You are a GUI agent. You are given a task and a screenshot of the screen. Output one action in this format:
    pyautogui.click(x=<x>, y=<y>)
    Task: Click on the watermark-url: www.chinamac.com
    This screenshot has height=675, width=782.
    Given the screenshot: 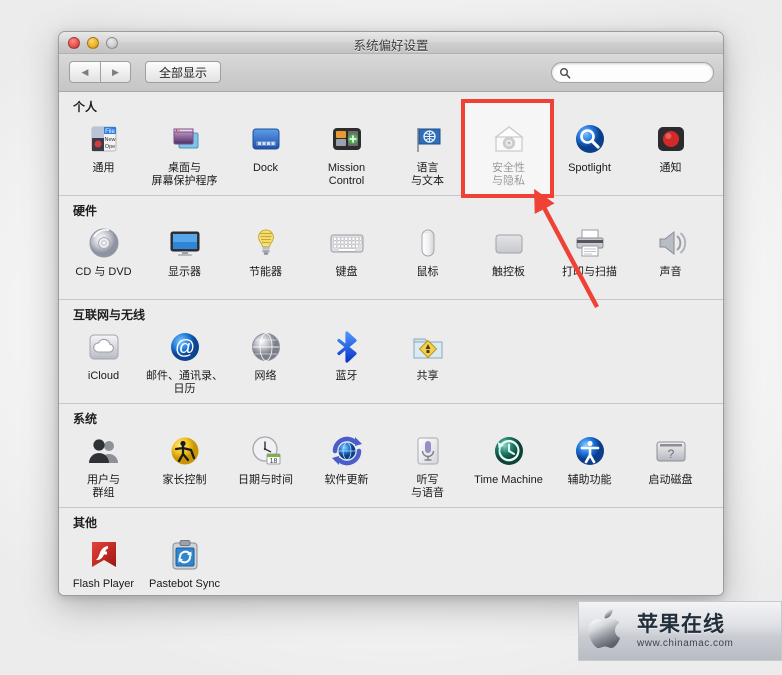 What is the action you would take?
    pyautogui.click(x=685, y=643)
    